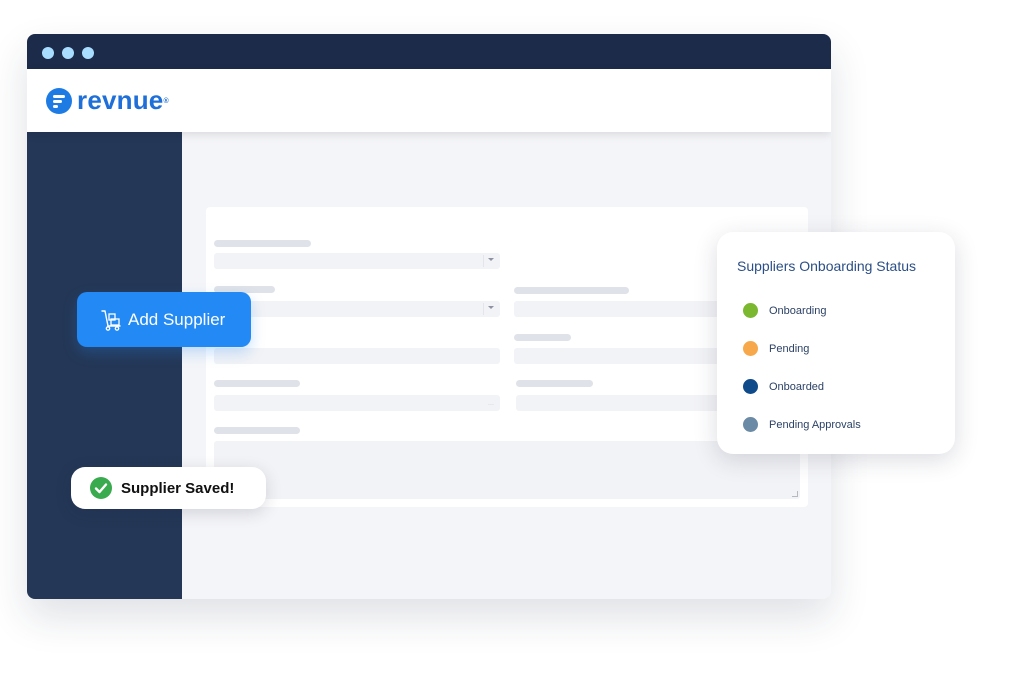 The image size is (1024, 683). Describe the element at coordinates (815, 425) in the screenshot. I see `legend-label: Pending Approvals` at that location.